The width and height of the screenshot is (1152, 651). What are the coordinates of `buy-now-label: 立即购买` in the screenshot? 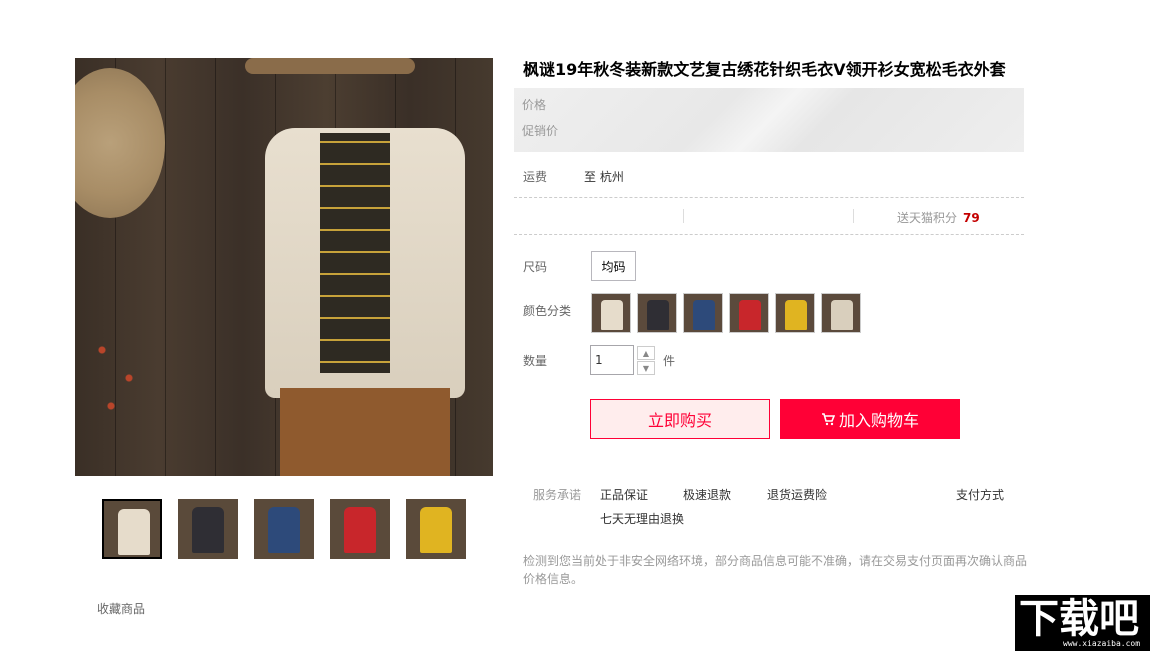 It's located at (679, 420).